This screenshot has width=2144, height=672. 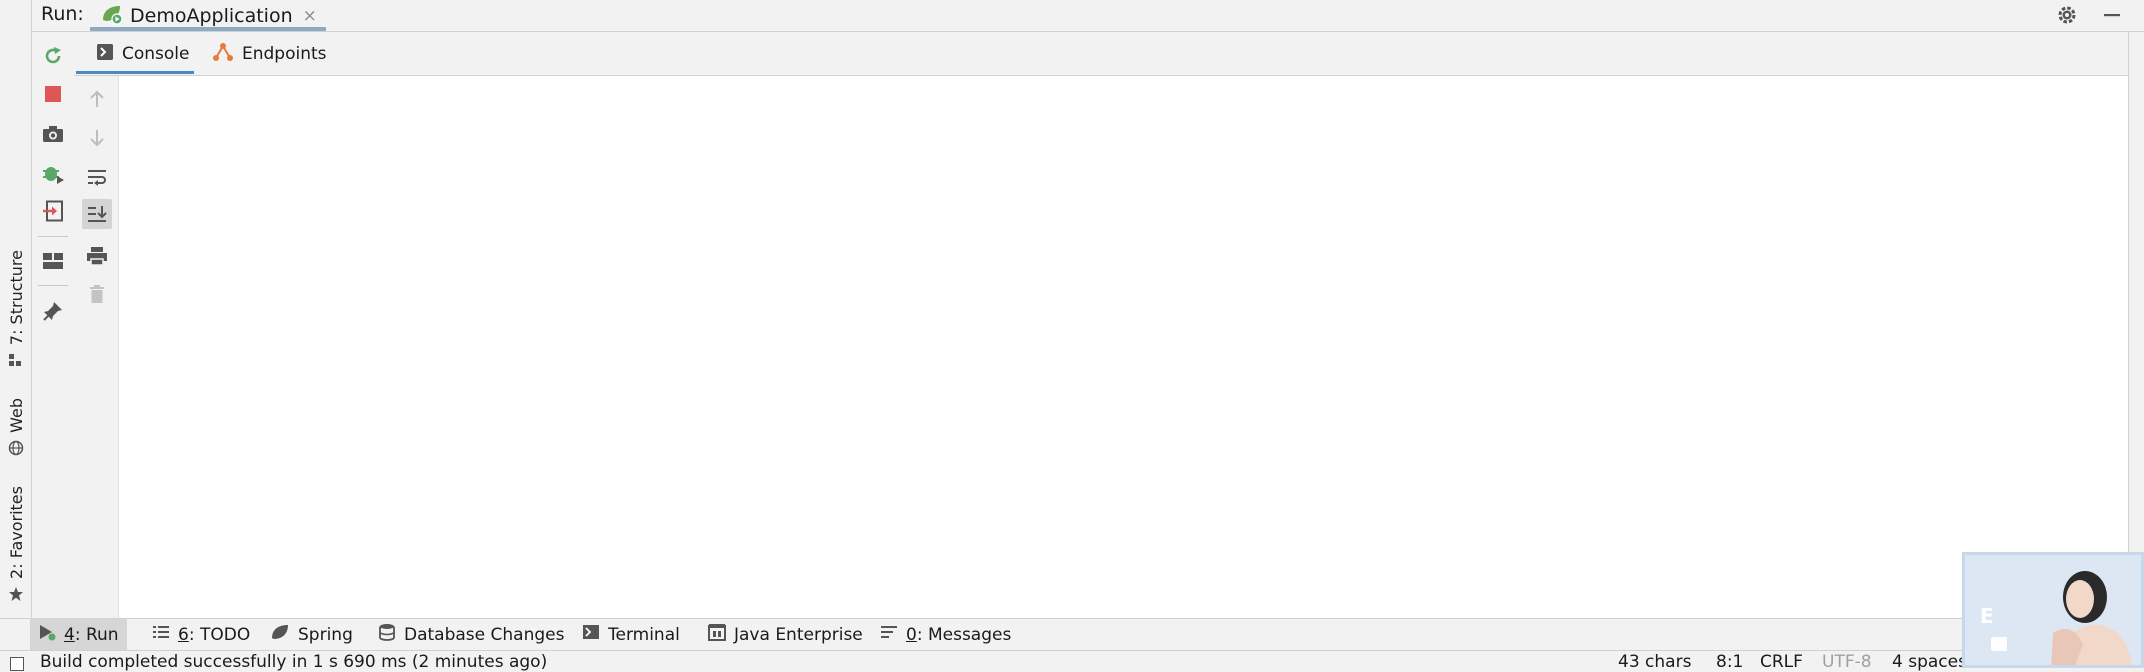 I want to click on status-indent: 4 spaces, so click(x=1929, y=662).